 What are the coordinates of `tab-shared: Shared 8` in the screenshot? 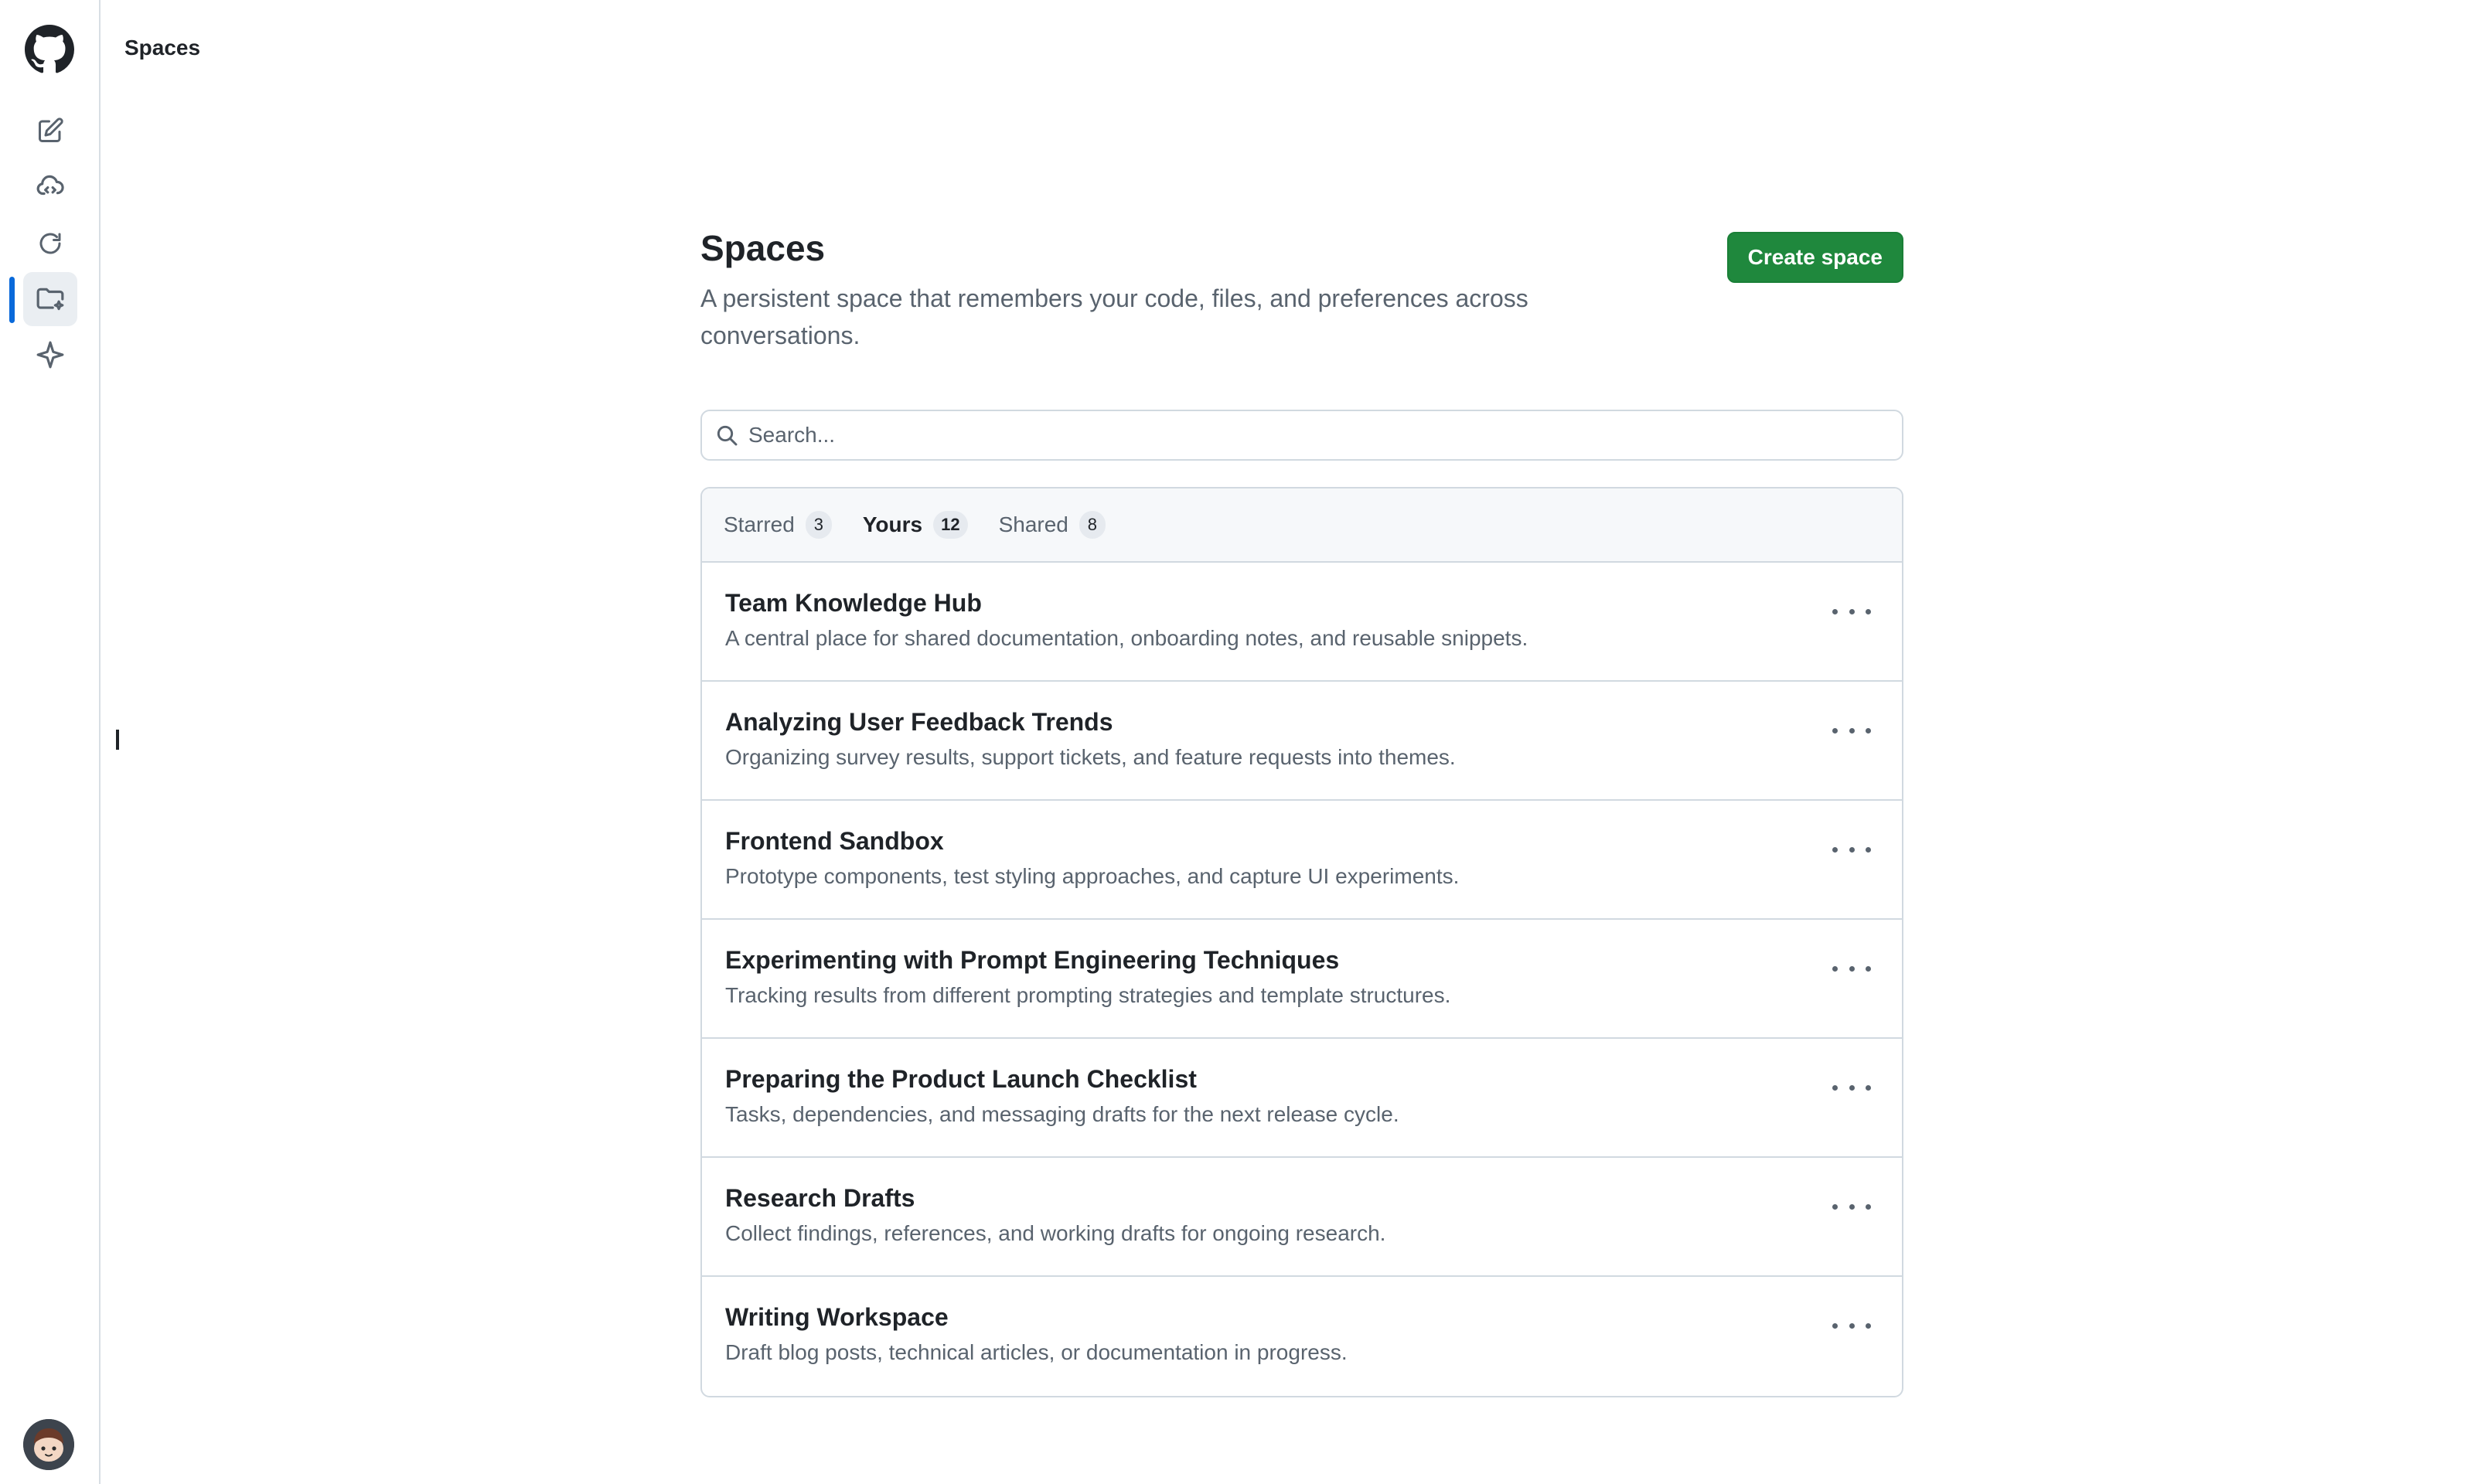 It's located at (1052, 525).